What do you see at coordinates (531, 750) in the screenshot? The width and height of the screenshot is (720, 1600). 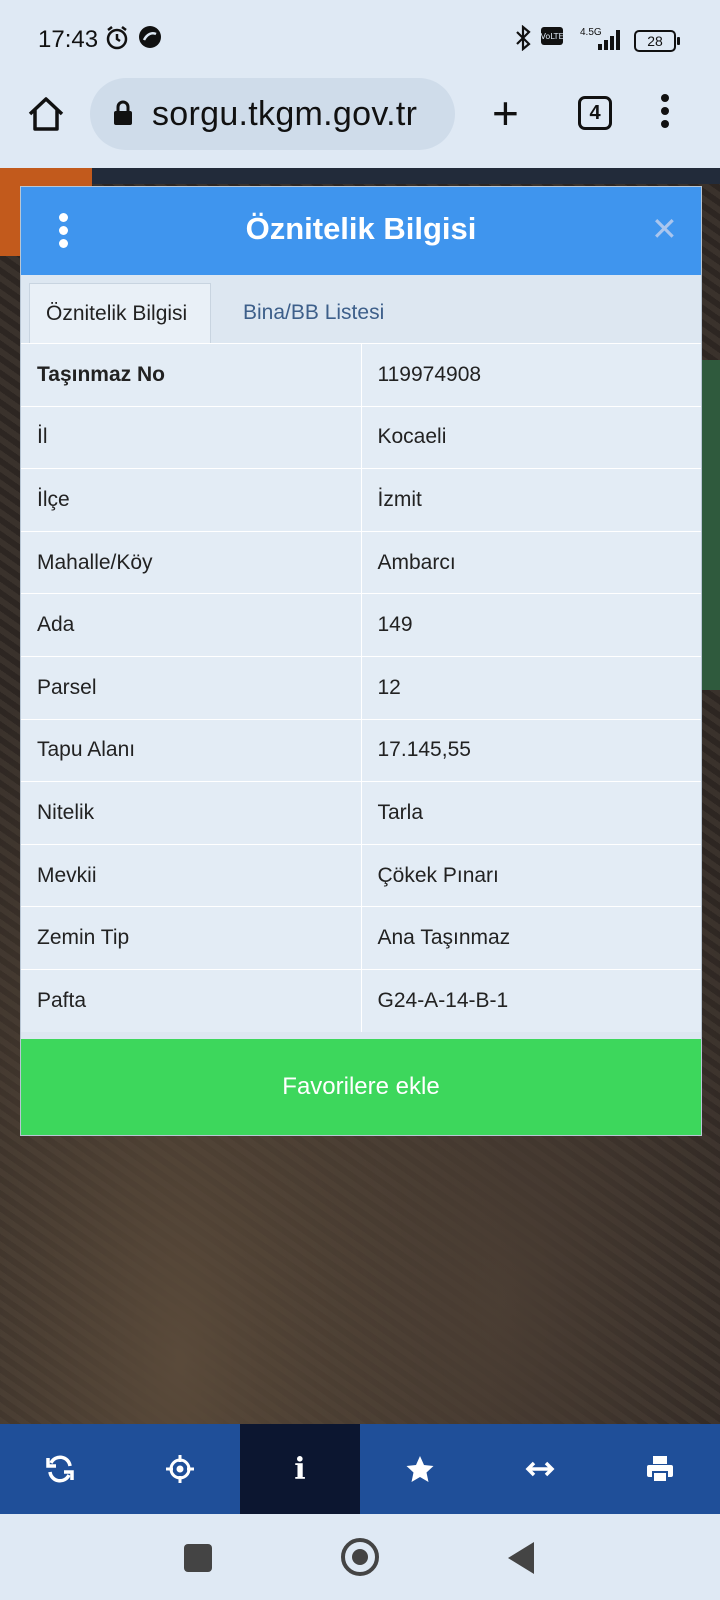 I see `row-value: 17.145,55` at bounding box center [531, 750].